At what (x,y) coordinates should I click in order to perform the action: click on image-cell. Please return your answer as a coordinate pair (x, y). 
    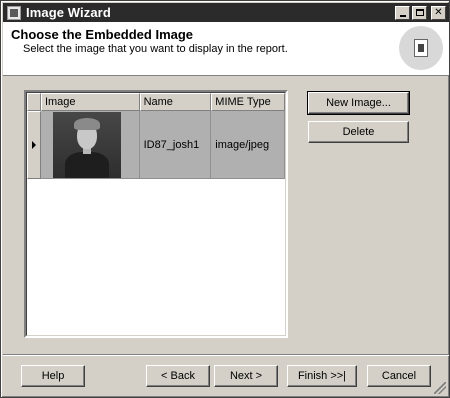
    Looking at the image, I should click on (90, 145).